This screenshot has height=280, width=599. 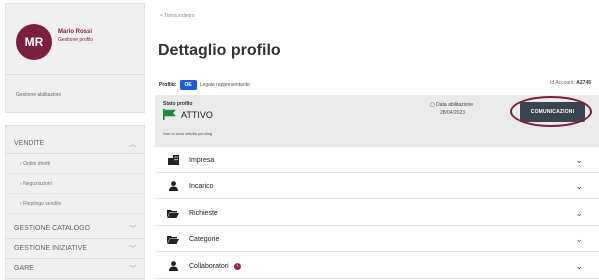 I want to click on menu-section-label: VENDITE, so click(x=29, y=143).